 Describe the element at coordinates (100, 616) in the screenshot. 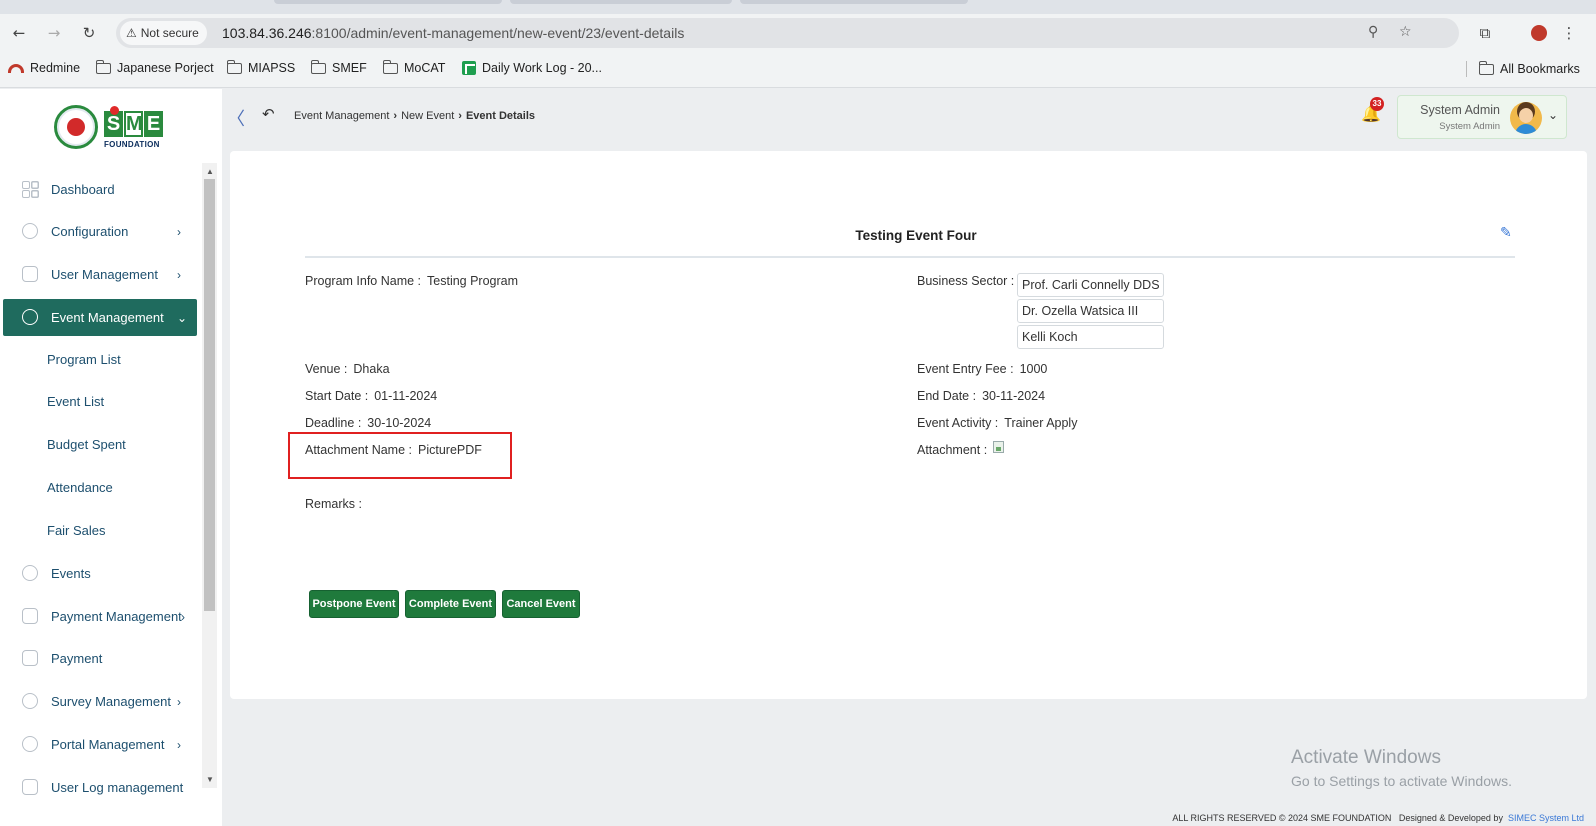

I see `sidebar-item-payment-management: Payment Management ›` at that location.